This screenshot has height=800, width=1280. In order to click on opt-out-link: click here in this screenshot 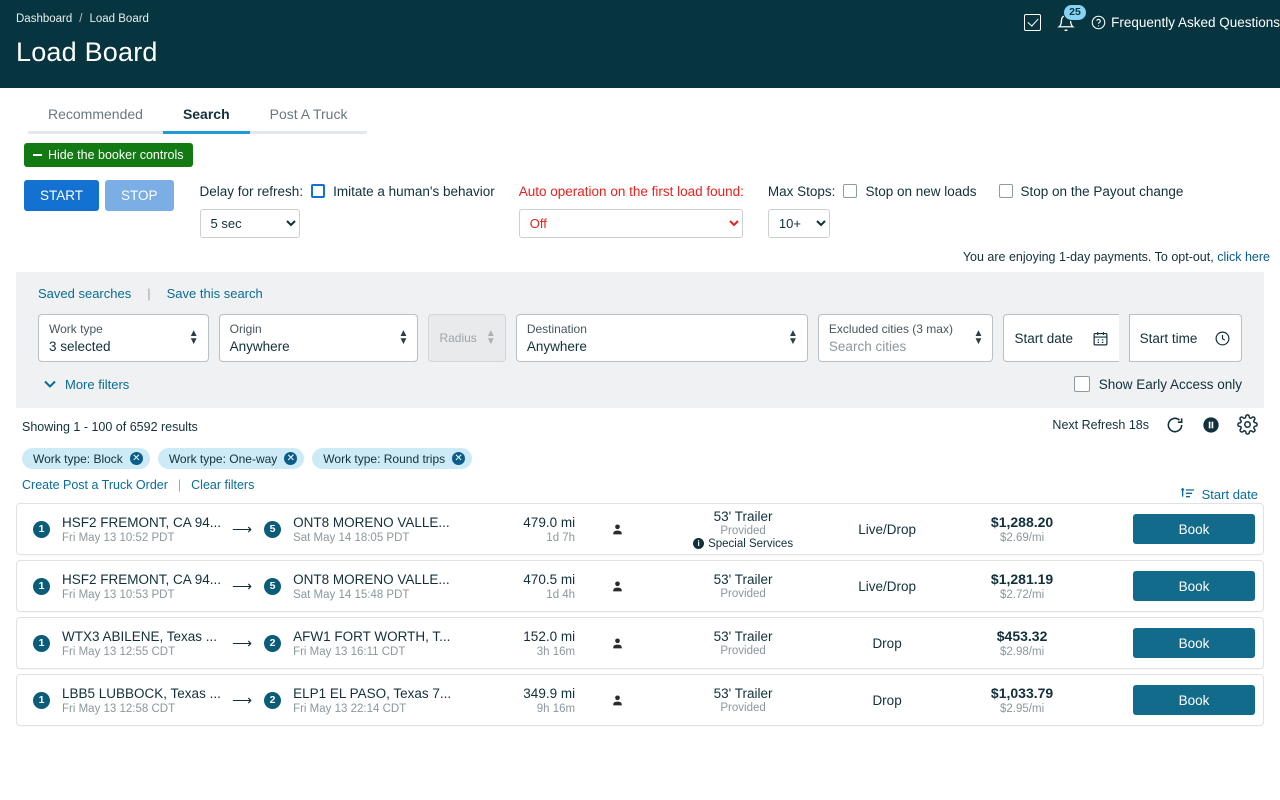, I will do `click(1243, 257)`.